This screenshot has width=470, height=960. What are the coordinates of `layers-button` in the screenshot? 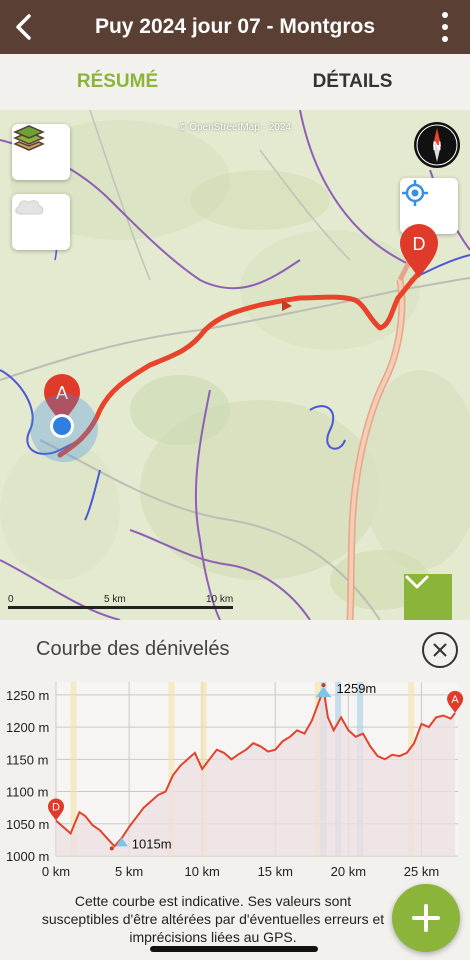 It's located at (41, 152).